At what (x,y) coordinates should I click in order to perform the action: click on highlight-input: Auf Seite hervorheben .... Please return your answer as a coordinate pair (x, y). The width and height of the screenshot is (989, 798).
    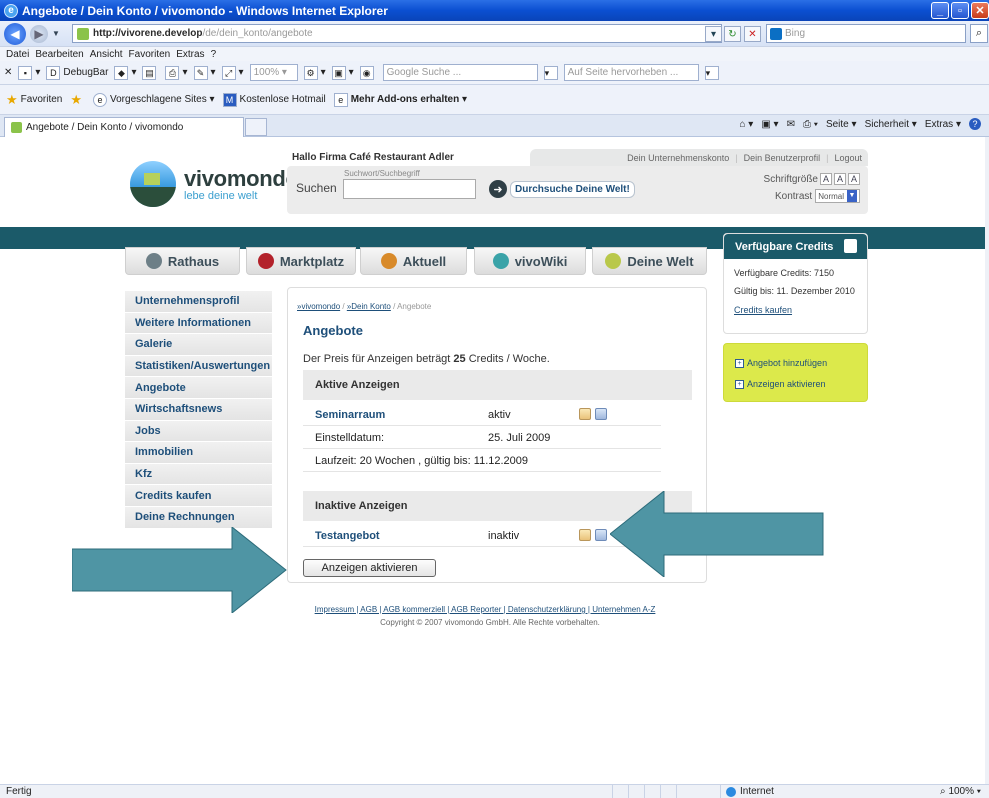
    Looking at the image, I should click on (631, 72).